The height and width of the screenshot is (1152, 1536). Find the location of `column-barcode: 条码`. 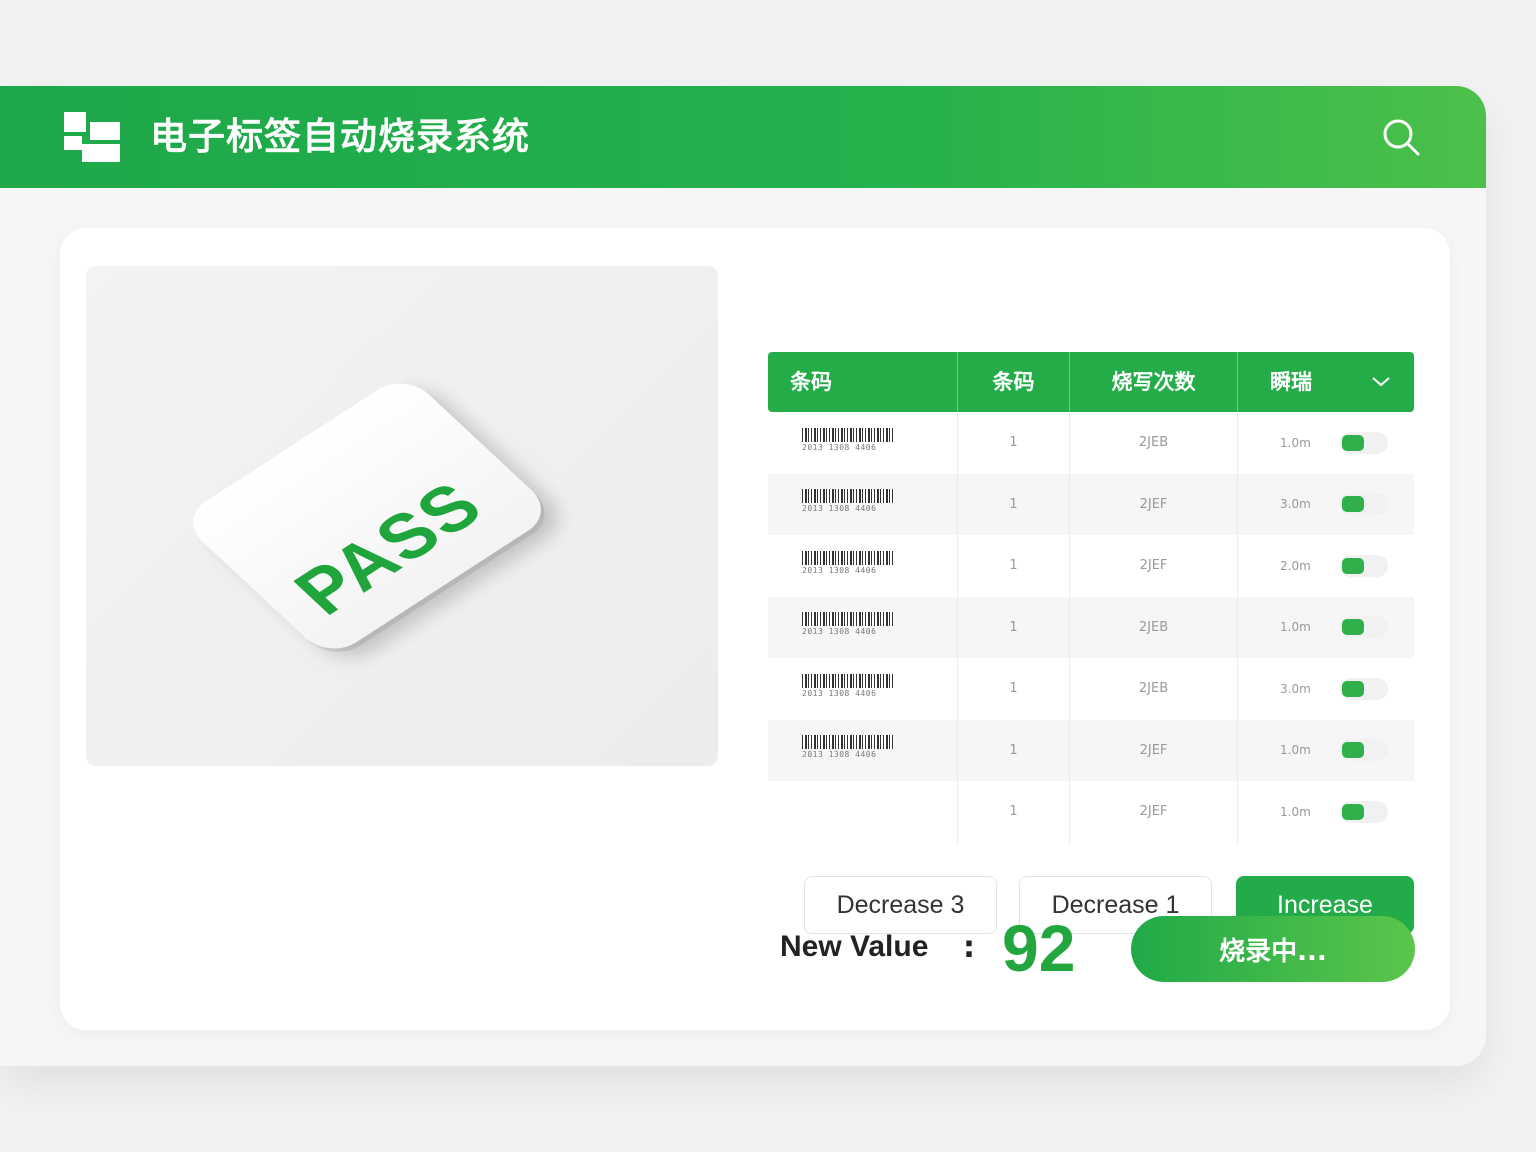

column-barcode: 条码 is located at coordinates (863, 382).